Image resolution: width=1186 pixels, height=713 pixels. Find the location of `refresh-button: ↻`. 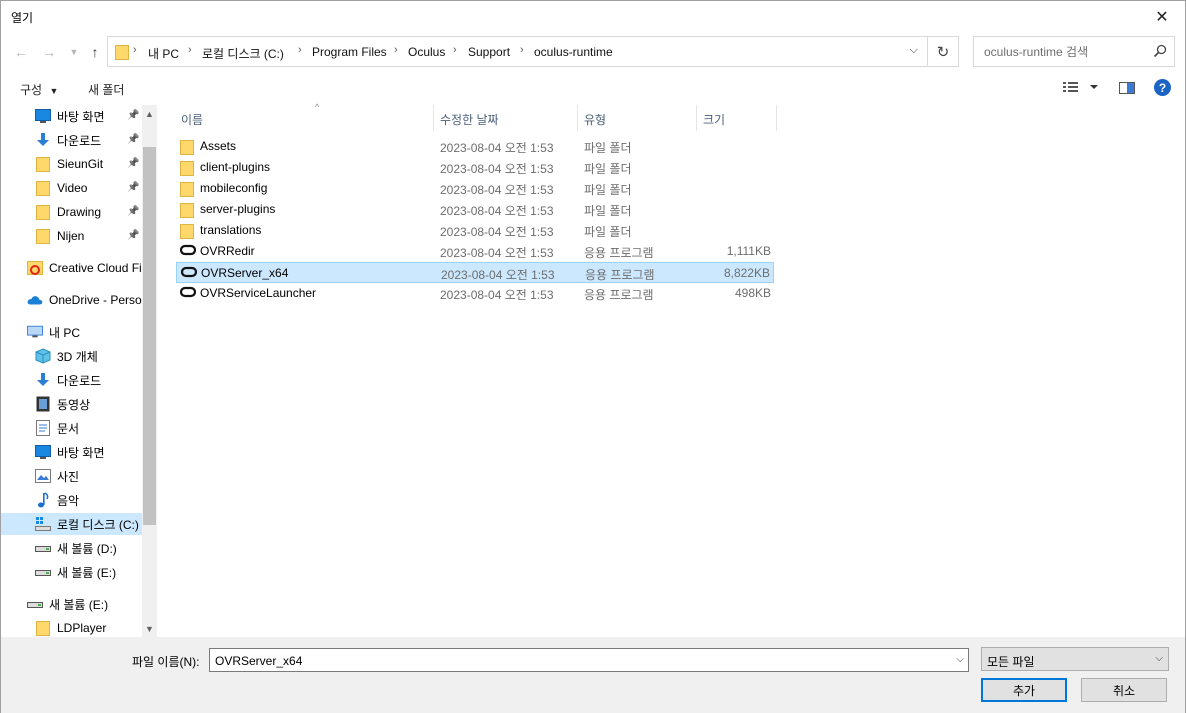

refresh-button: ↻ is located at coordinates (942, 51).